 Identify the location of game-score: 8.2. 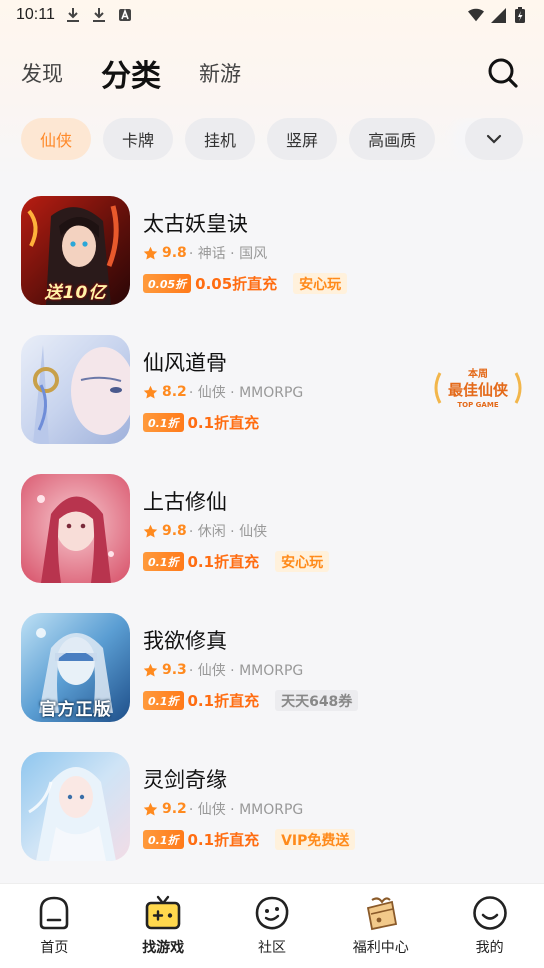
(174, 392).